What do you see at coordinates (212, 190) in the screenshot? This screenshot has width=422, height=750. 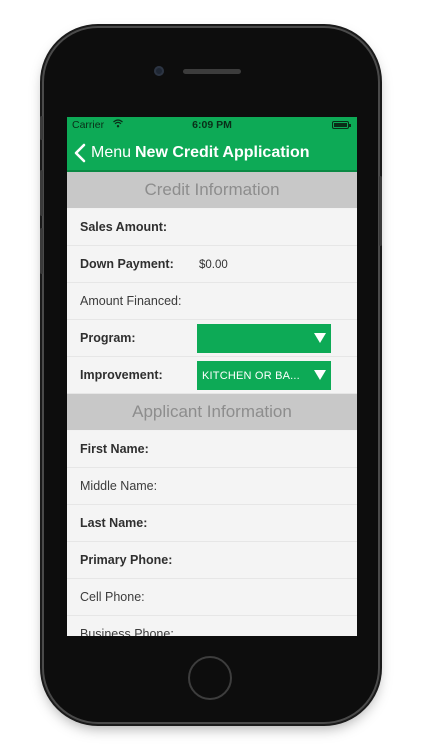 I see `credit-info-header: Credit Information` at bounding box center [212, 190].